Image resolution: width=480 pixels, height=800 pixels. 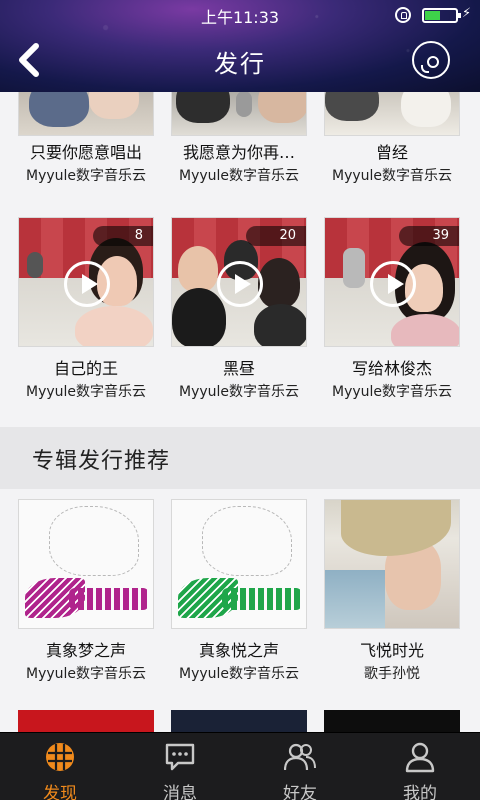 I want to click on tab-me: 我的, so click(x=420, y=766).